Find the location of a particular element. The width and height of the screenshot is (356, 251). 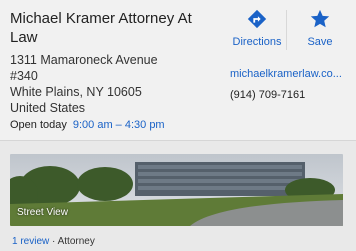

hours-label: Open today is located at coordinates (38, 125).